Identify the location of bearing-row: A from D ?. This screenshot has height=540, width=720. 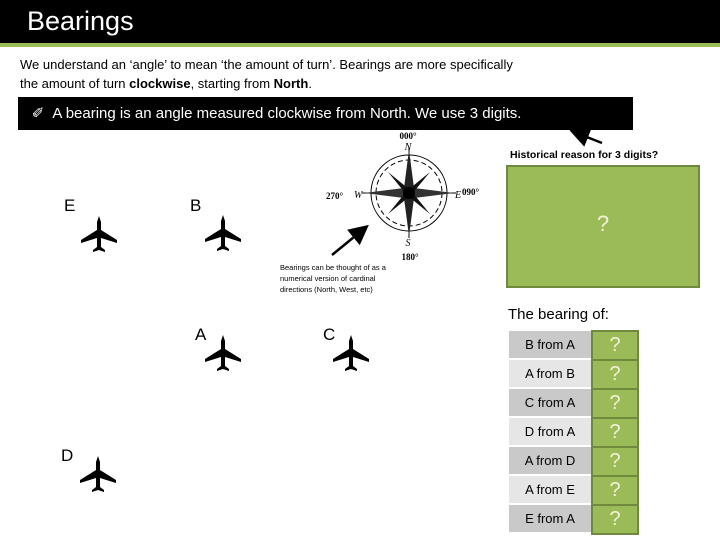
(575, 461).